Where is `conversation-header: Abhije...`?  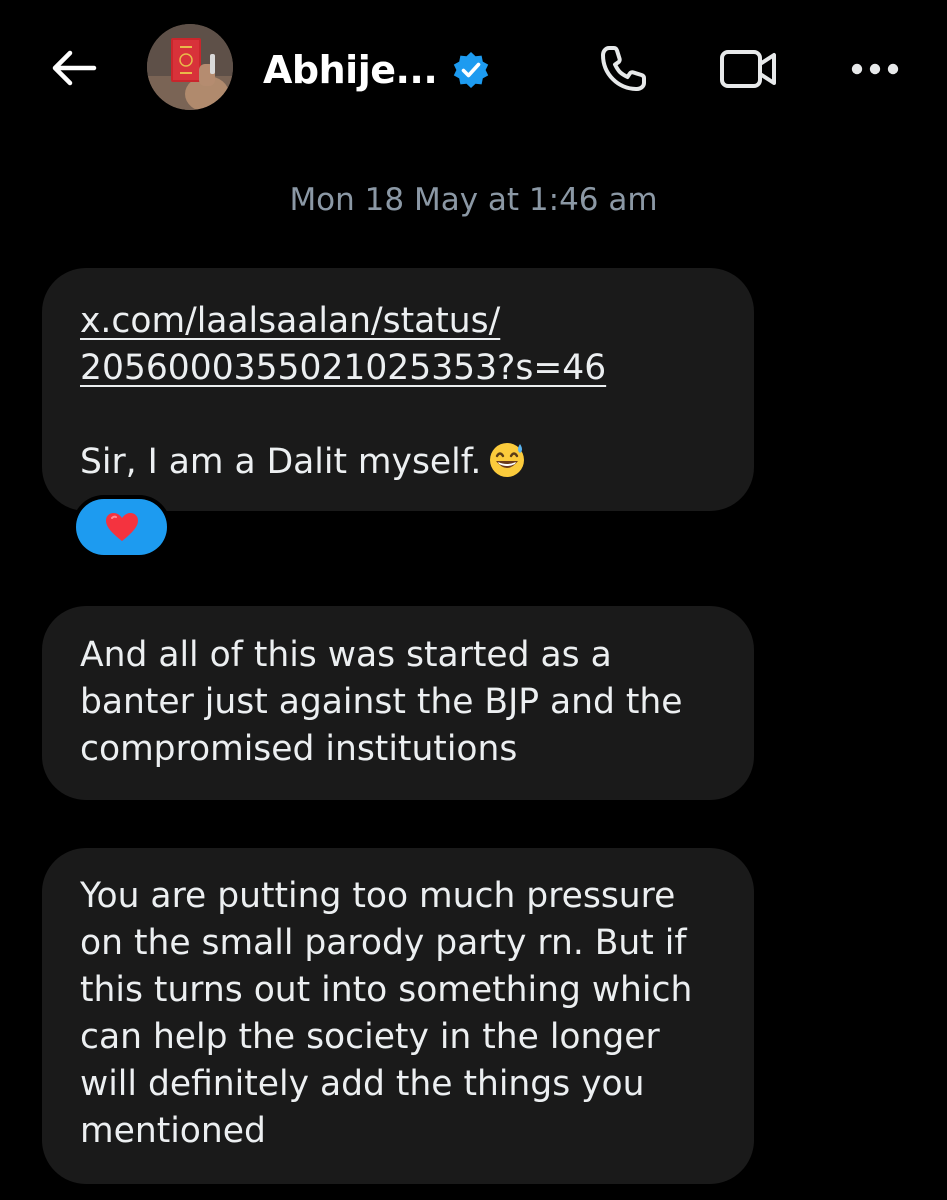
conversation-header: Abhije... is located at coordinates (473, 70).